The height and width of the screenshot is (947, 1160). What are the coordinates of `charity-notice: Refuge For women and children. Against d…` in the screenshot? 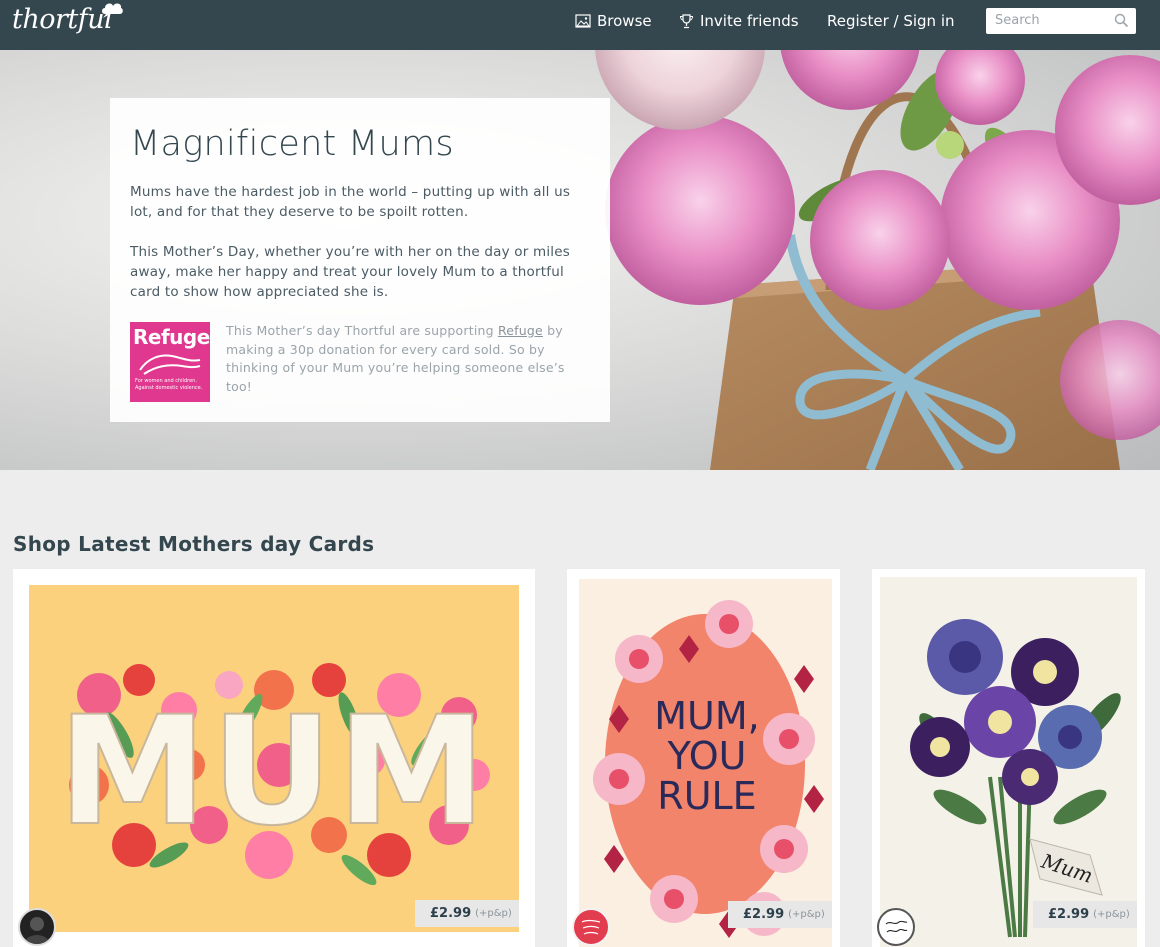 It's located at (360, 362).